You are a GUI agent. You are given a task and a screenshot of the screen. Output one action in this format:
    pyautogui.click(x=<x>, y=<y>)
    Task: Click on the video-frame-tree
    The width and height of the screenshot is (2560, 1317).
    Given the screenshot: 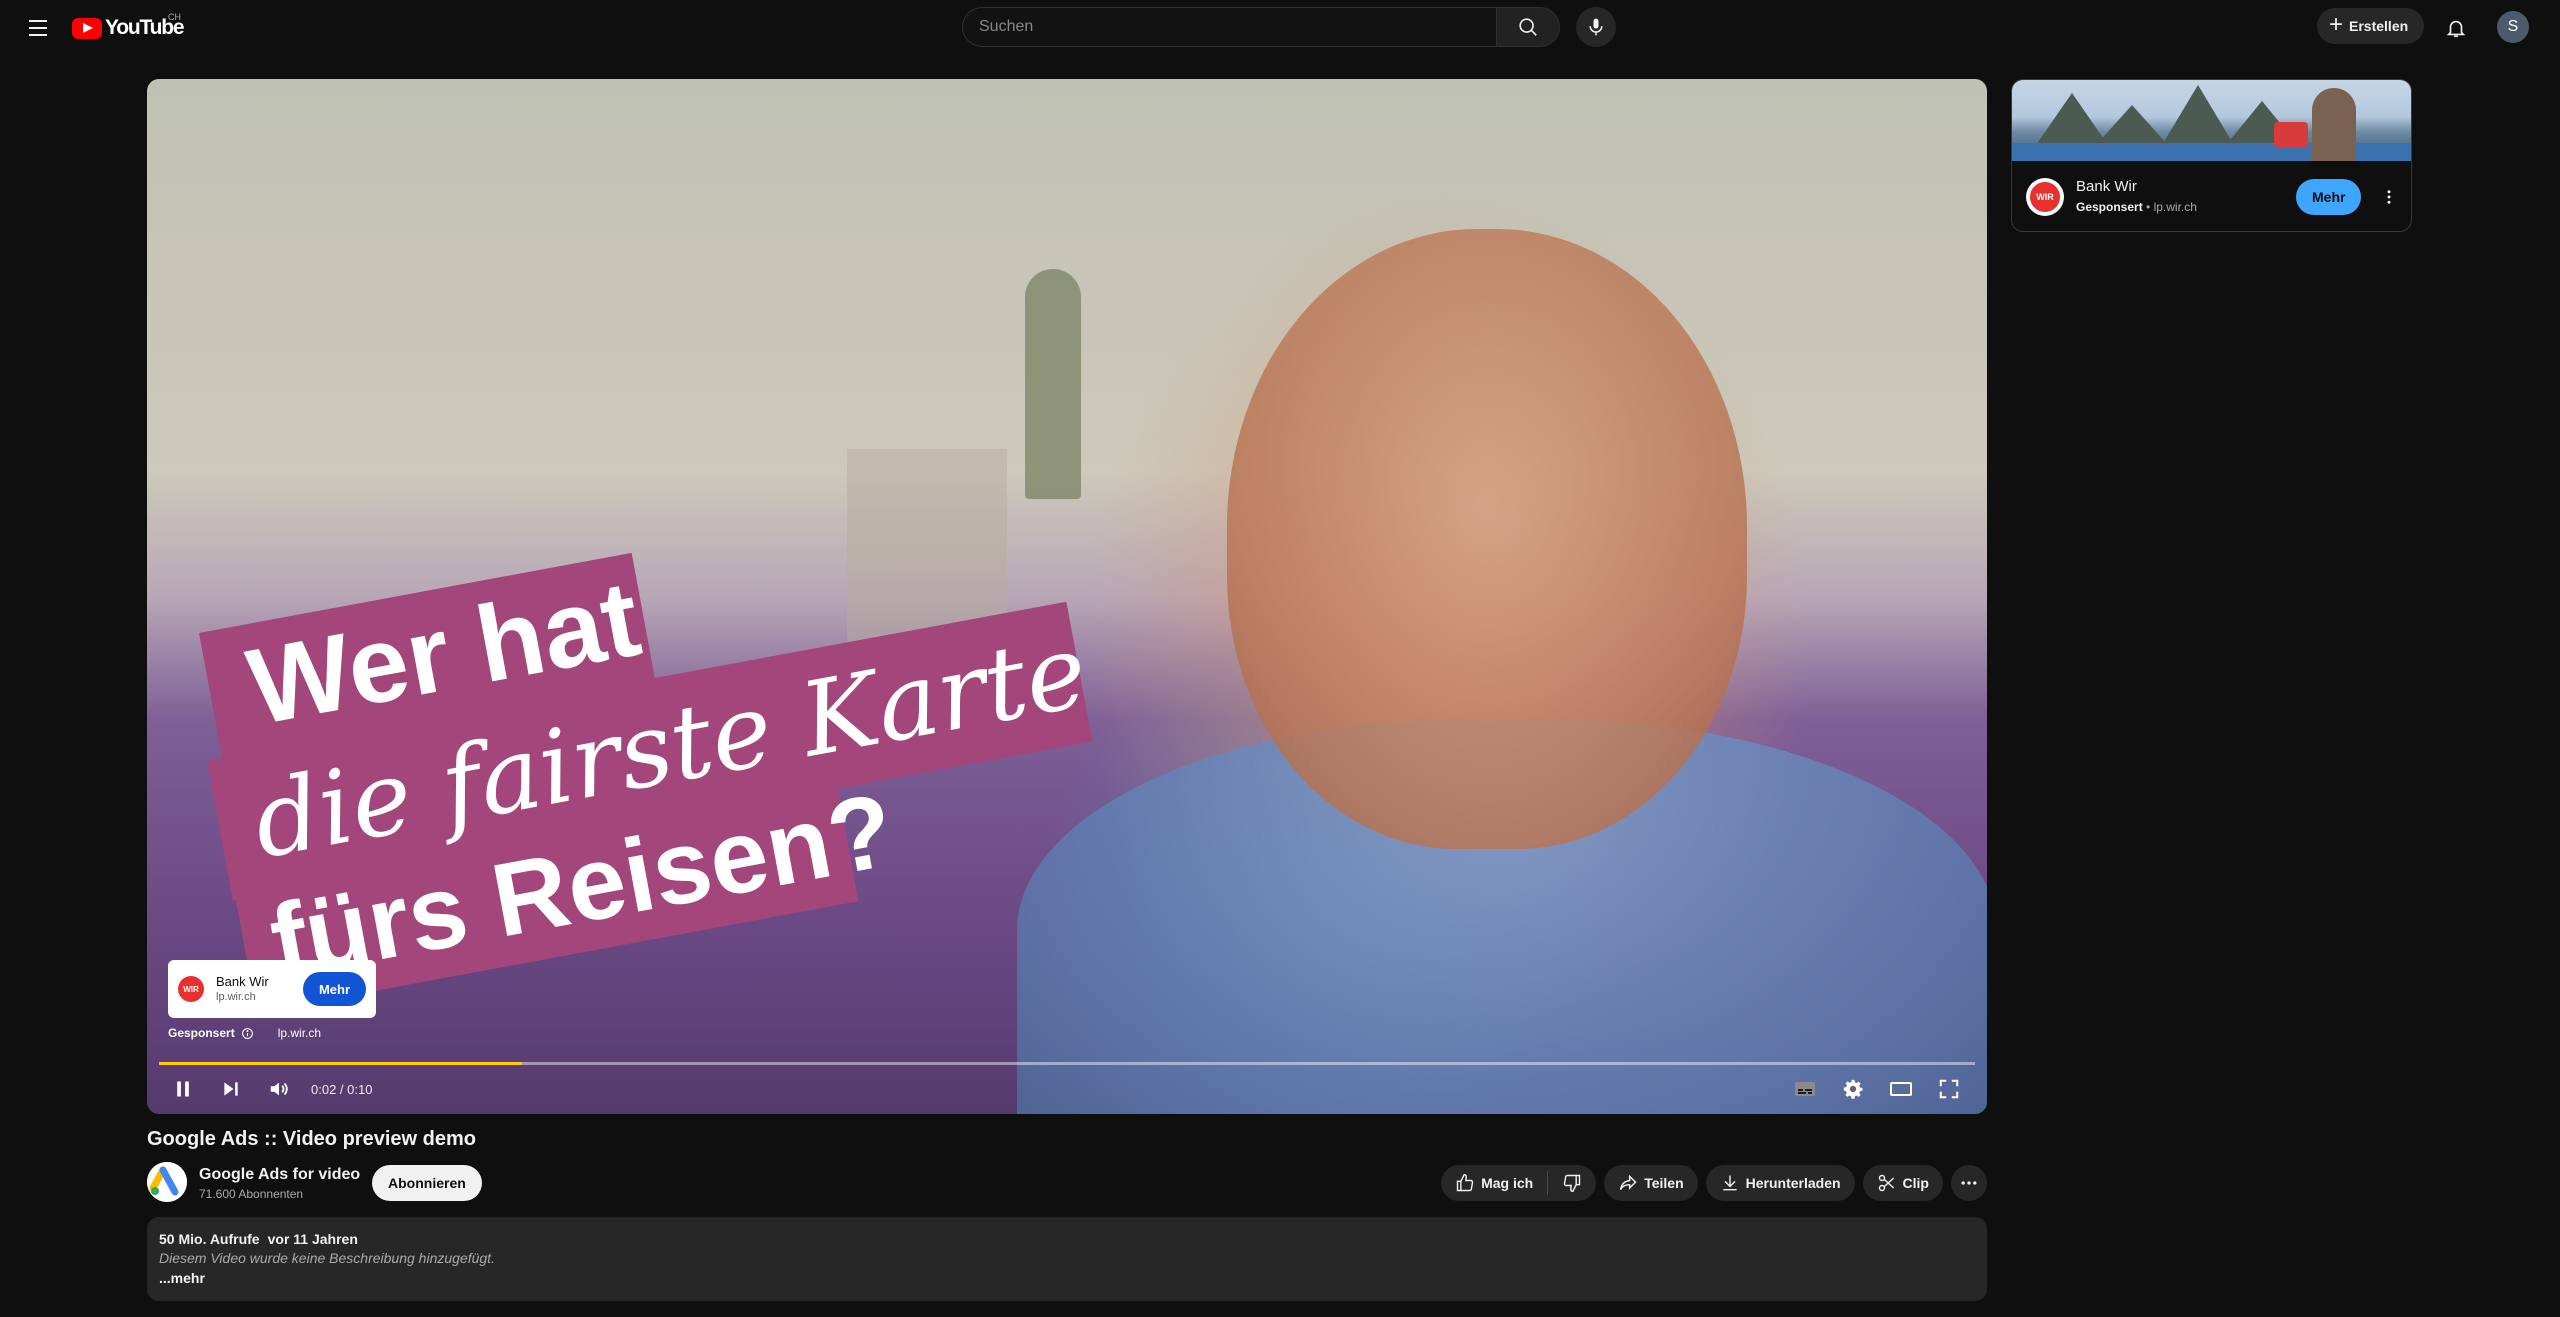 What is the action you would take?
    pyautogui.click(x=1053, y=384)
    